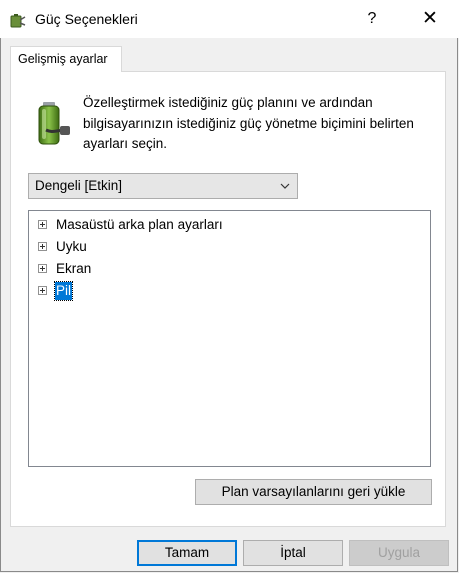 This screenshot has width=459, height=573. What do you see at coordinates (74, 268) in the screenshot?
I see `tree-item-label: Ekran` at bounding box center [74, 268].